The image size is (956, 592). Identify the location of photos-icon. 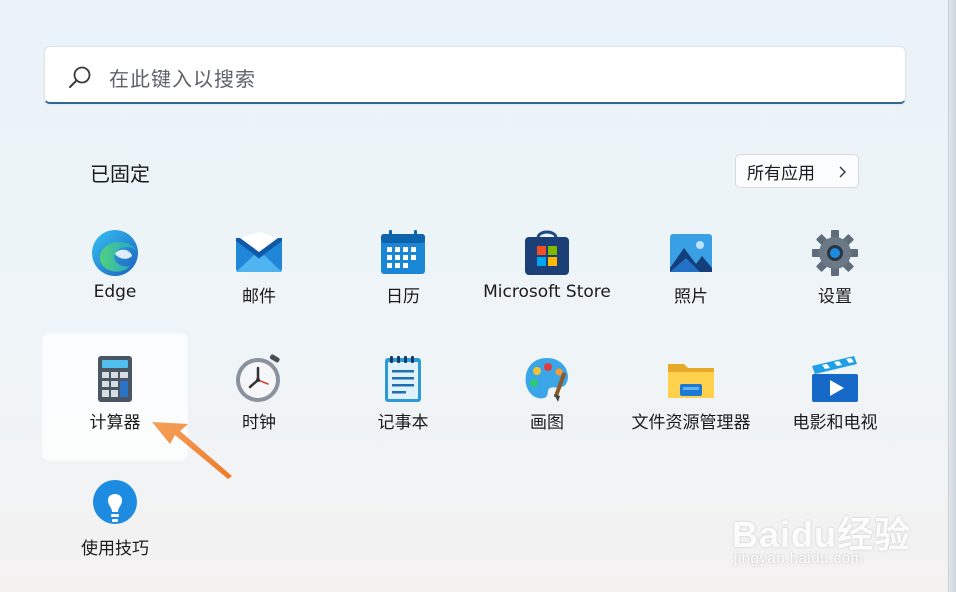
(691, 253).